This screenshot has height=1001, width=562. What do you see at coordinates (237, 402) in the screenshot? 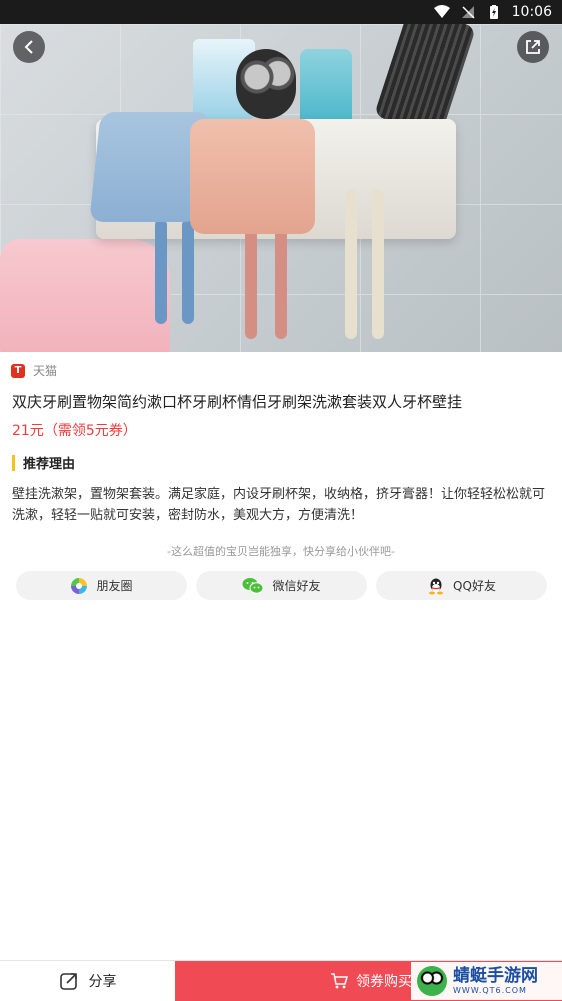
I see `product-title: 双庆牙刷置物架简约漱口杯牙刷杯情侣牙刷架洗漱套装双人牙杯壁挂` at bounding box center [237, 402].